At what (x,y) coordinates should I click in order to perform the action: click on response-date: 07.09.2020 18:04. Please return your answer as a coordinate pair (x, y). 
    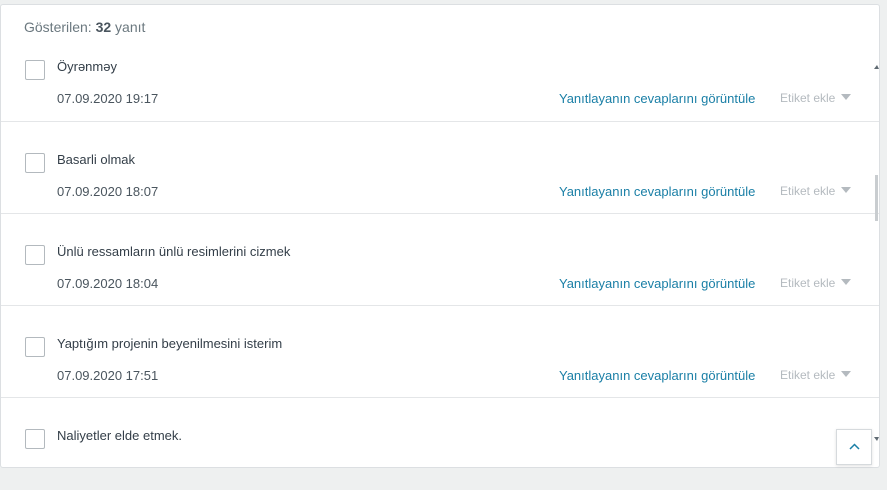
    Looking at the image, I should click on (108, 283).